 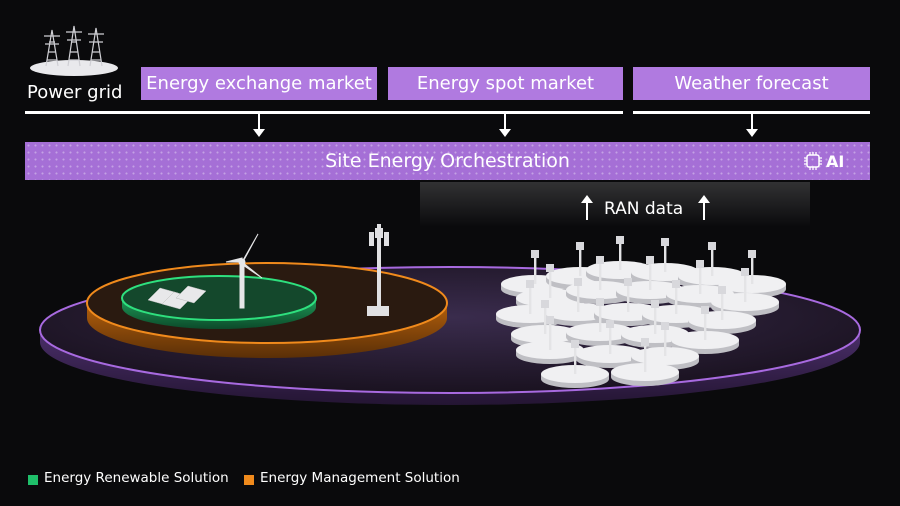 What do you see at coordinates (823, 161) in the screenshot?
I see `ai-badge: AI` at bounding box center [823, 161].